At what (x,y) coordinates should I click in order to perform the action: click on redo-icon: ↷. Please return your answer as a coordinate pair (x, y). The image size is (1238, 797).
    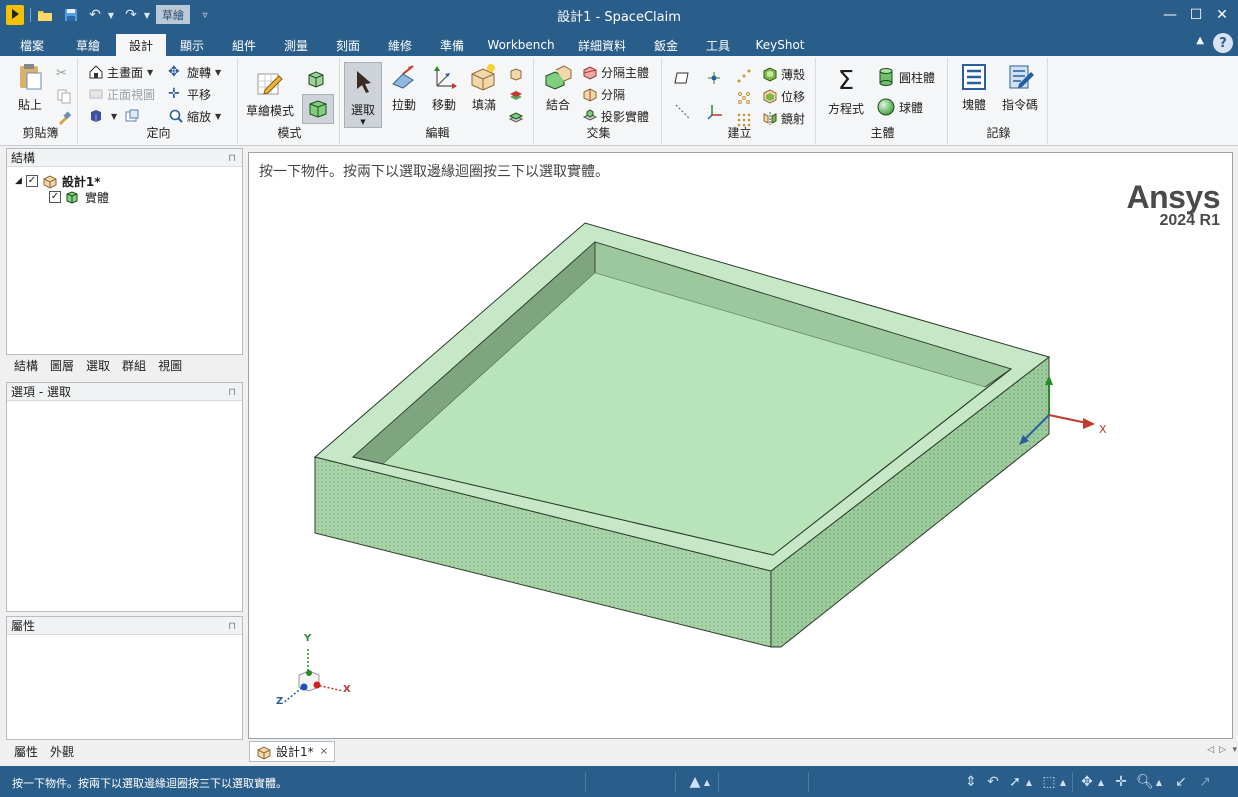
    Looking at the image, I should click on (131, 15).